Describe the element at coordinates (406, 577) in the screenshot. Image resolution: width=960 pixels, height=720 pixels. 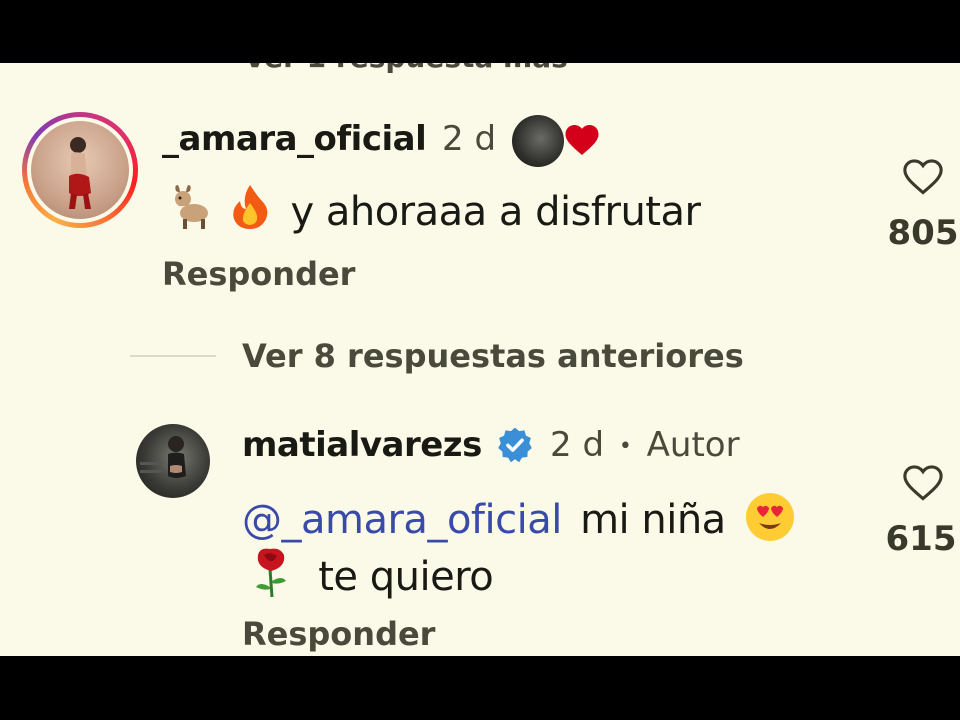
I see `comment-body-line2: te quiero` at that location.